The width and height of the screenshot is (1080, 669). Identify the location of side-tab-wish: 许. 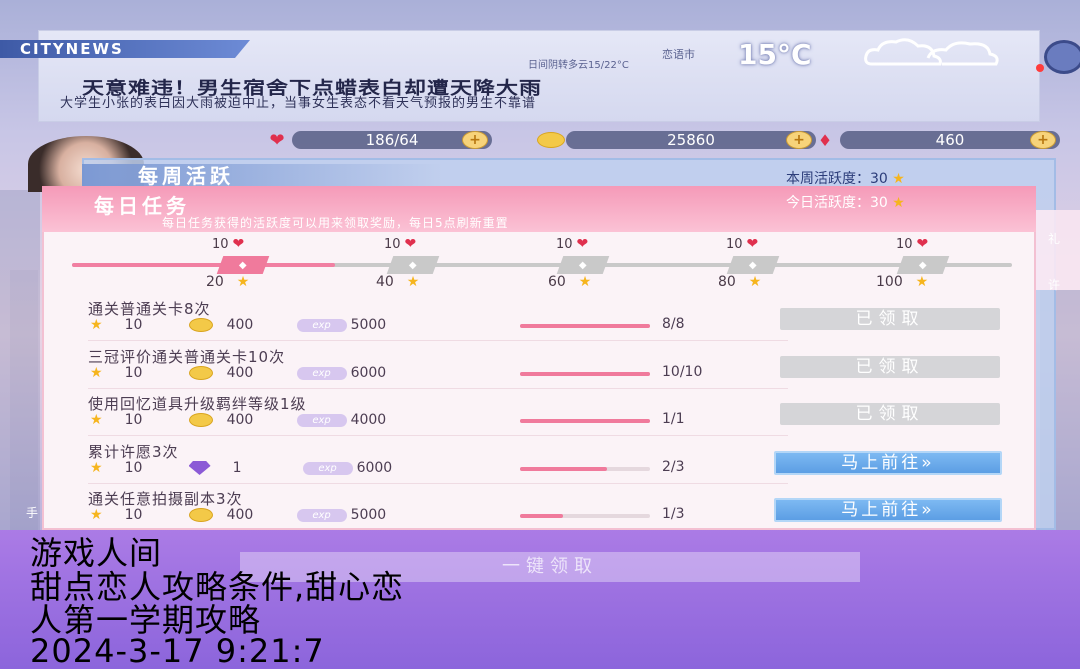
(1054, 284).